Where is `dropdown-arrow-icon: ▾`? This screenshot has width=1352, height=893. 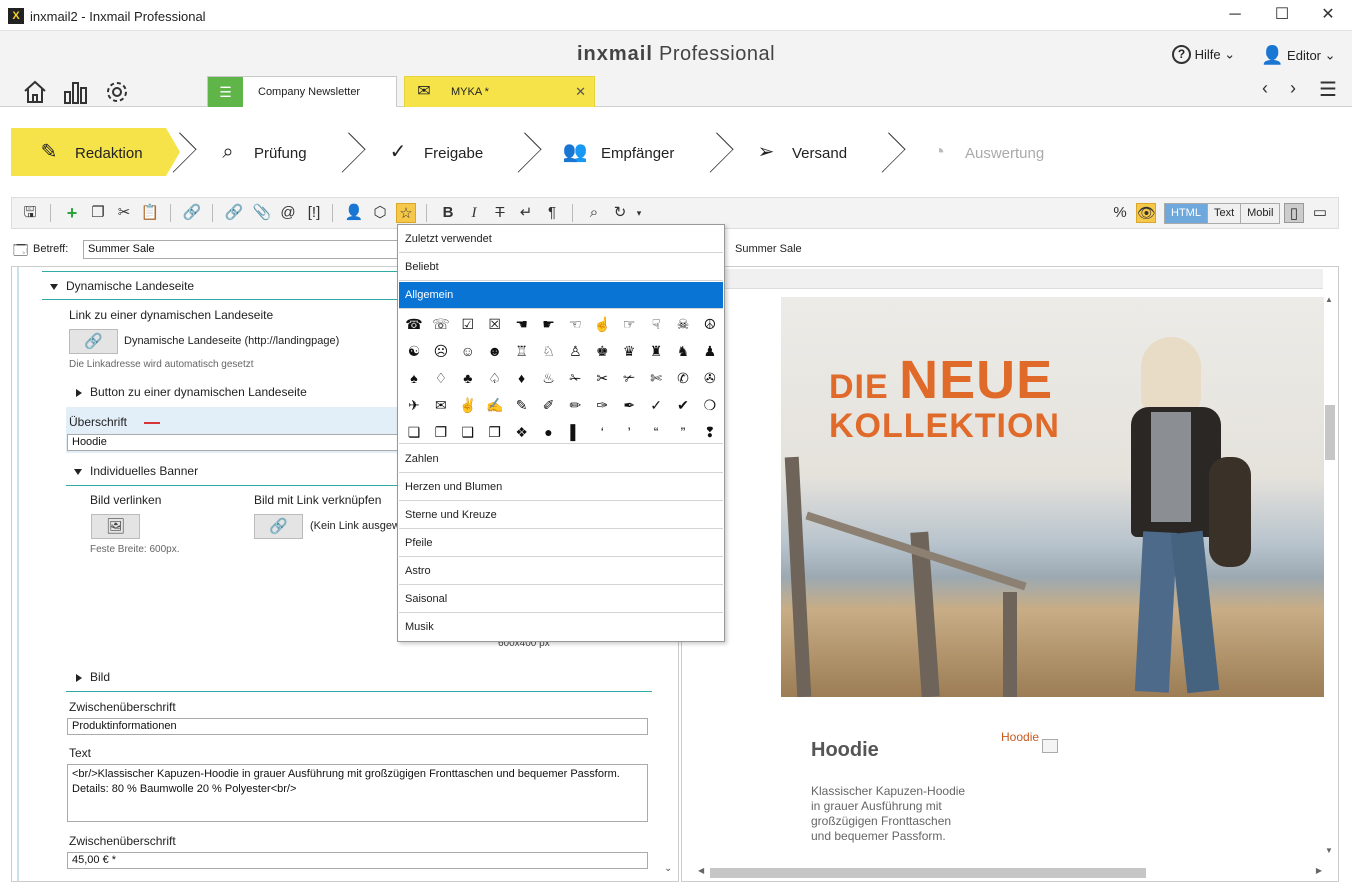
dropdown-arrow-icon: ▾ is located at coordinates (639, 213).